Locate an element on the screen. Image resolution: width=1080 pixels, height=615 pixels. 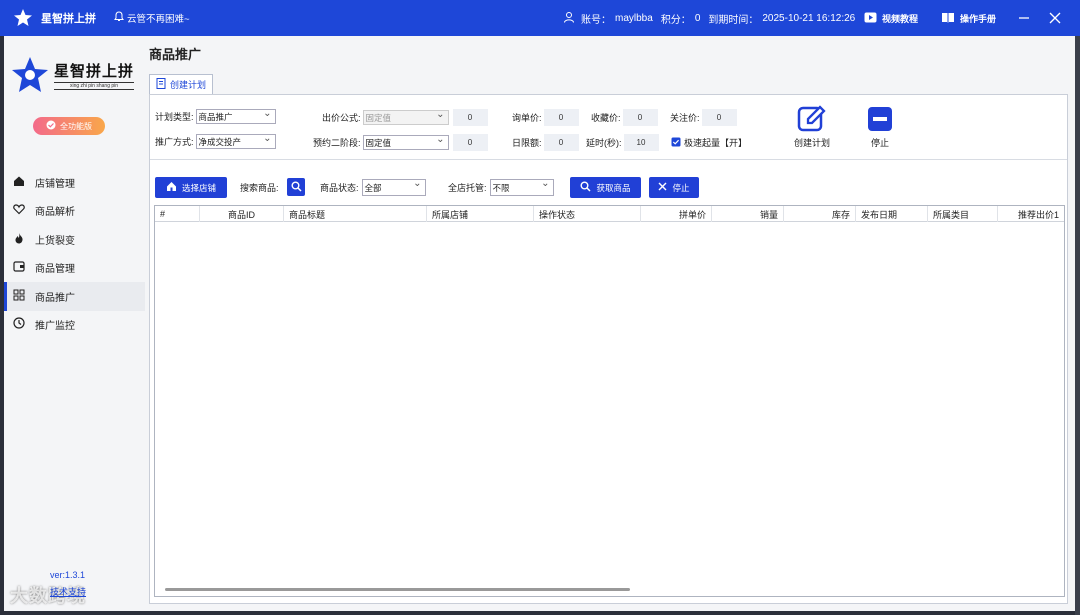
column-header-category: 所属类目 is located at coordinates (963, 214).